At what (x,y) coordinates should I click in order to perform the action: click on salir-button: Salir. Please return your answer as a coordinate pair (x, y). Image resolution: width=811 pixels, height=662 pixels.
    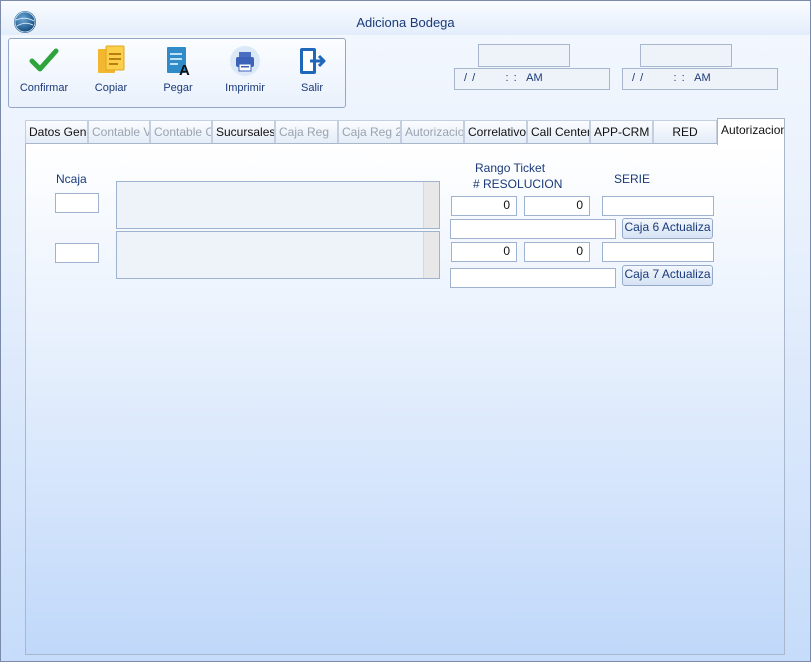
    Looking at the image, I should click on (312, 73).